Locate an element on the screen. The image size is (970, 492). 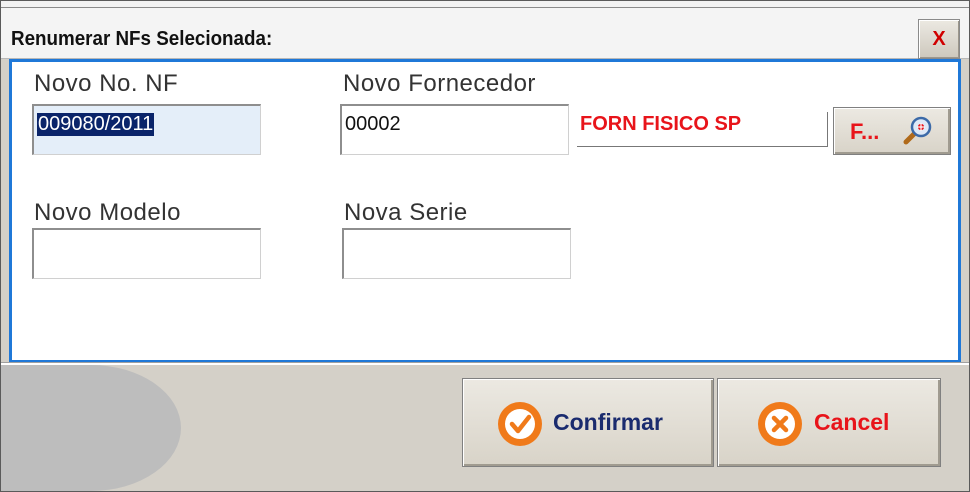
confirm-button: Confirmar is located at coordinates (588, 422).